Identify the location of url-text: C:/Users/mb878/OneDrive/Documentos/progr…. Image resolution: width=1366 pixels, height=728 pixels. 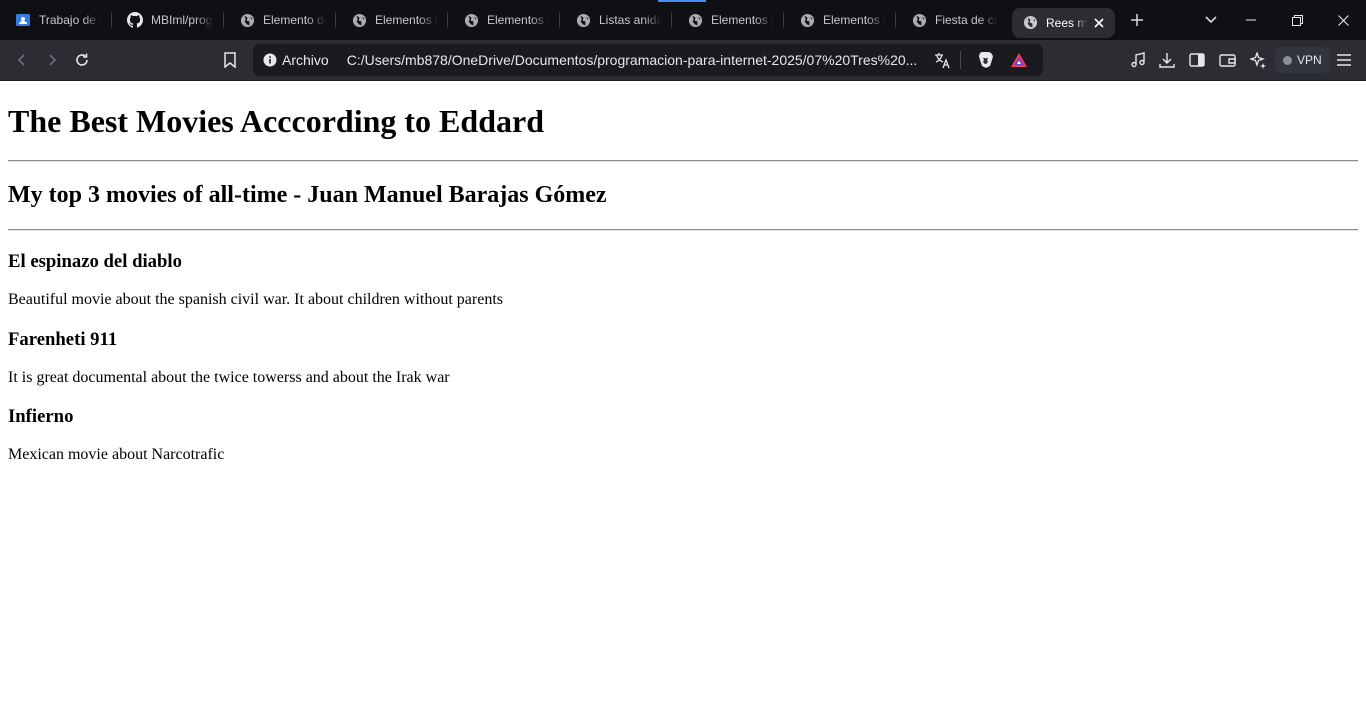
(633, 60).